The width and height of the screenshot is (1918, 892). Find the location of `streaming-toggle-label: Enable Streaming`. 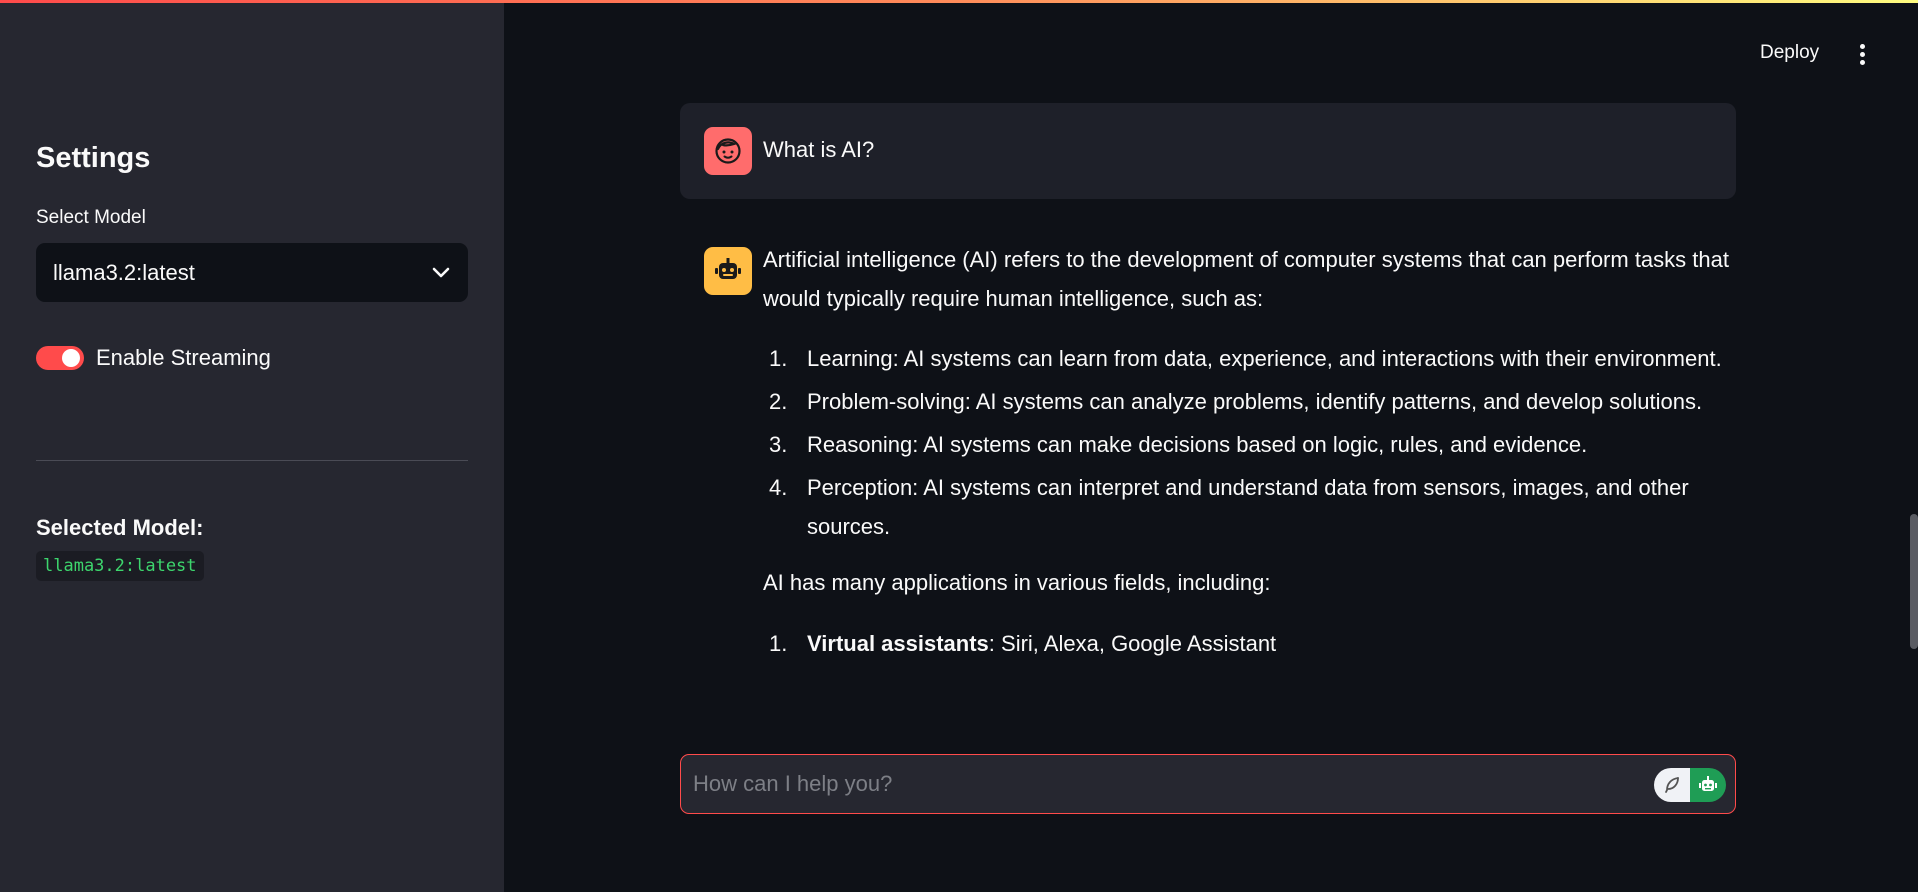

streaming-toggle-label: Enable Streaming is located at coordinates (183, 357).